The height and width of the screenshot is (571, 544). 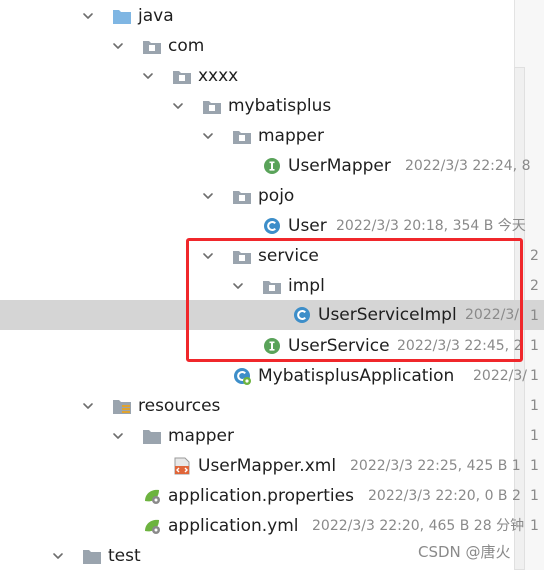 What do you see at coordinates (280, 106) in the screenshot?
I see `tree-label: mybatisplus` at bounding box center [280, 106].